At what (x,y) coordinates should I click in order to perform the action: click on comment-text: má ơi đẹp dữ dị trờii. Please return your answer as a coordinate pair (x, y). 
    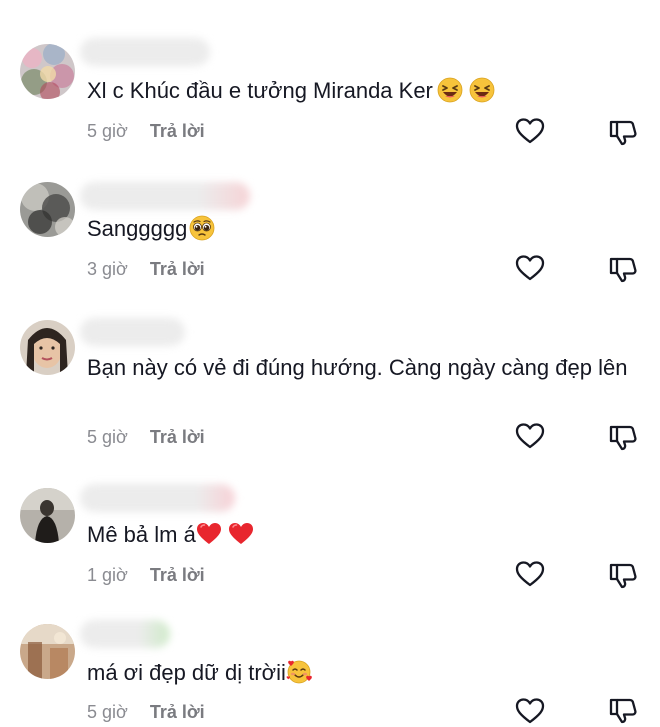
    Looking at the image, I should click on (364, 672).